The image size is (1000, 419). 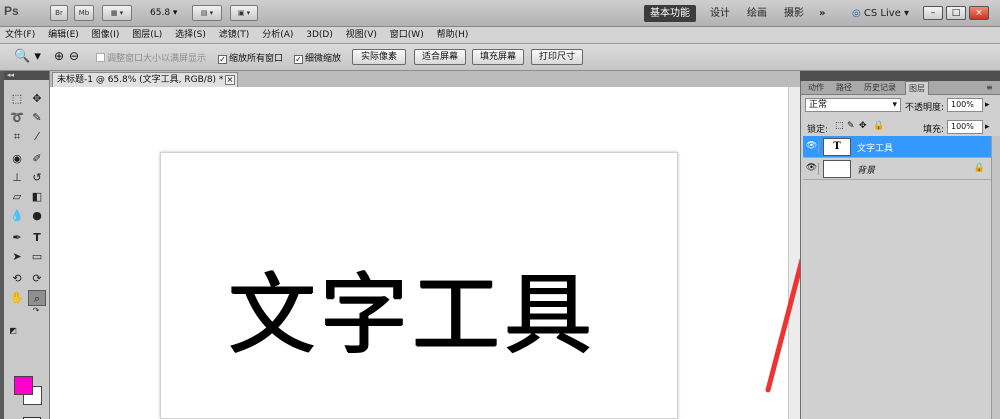 What do you see at coordinates (298, 59) in the screenshot?
I see `scrubby-zoom-checkbox: ✓` at bounding box center [298, 59].